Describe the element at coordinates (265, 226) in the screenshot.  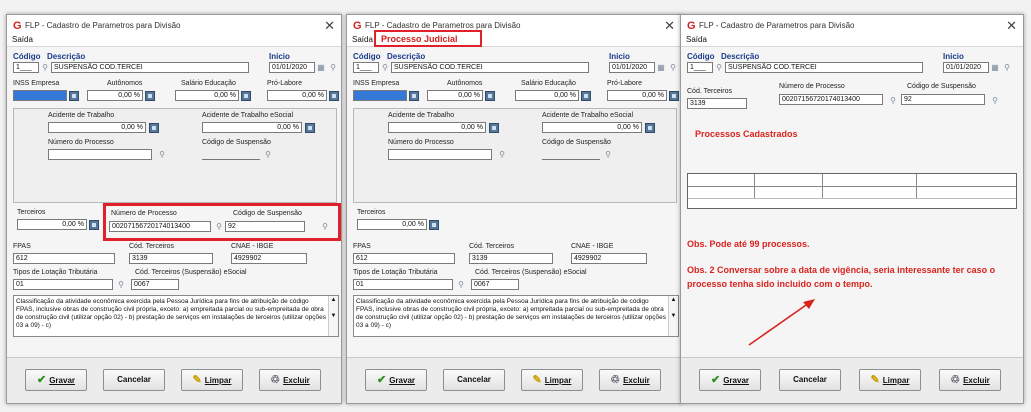
I see `terceiros-suspensao-input: 92` at that location.